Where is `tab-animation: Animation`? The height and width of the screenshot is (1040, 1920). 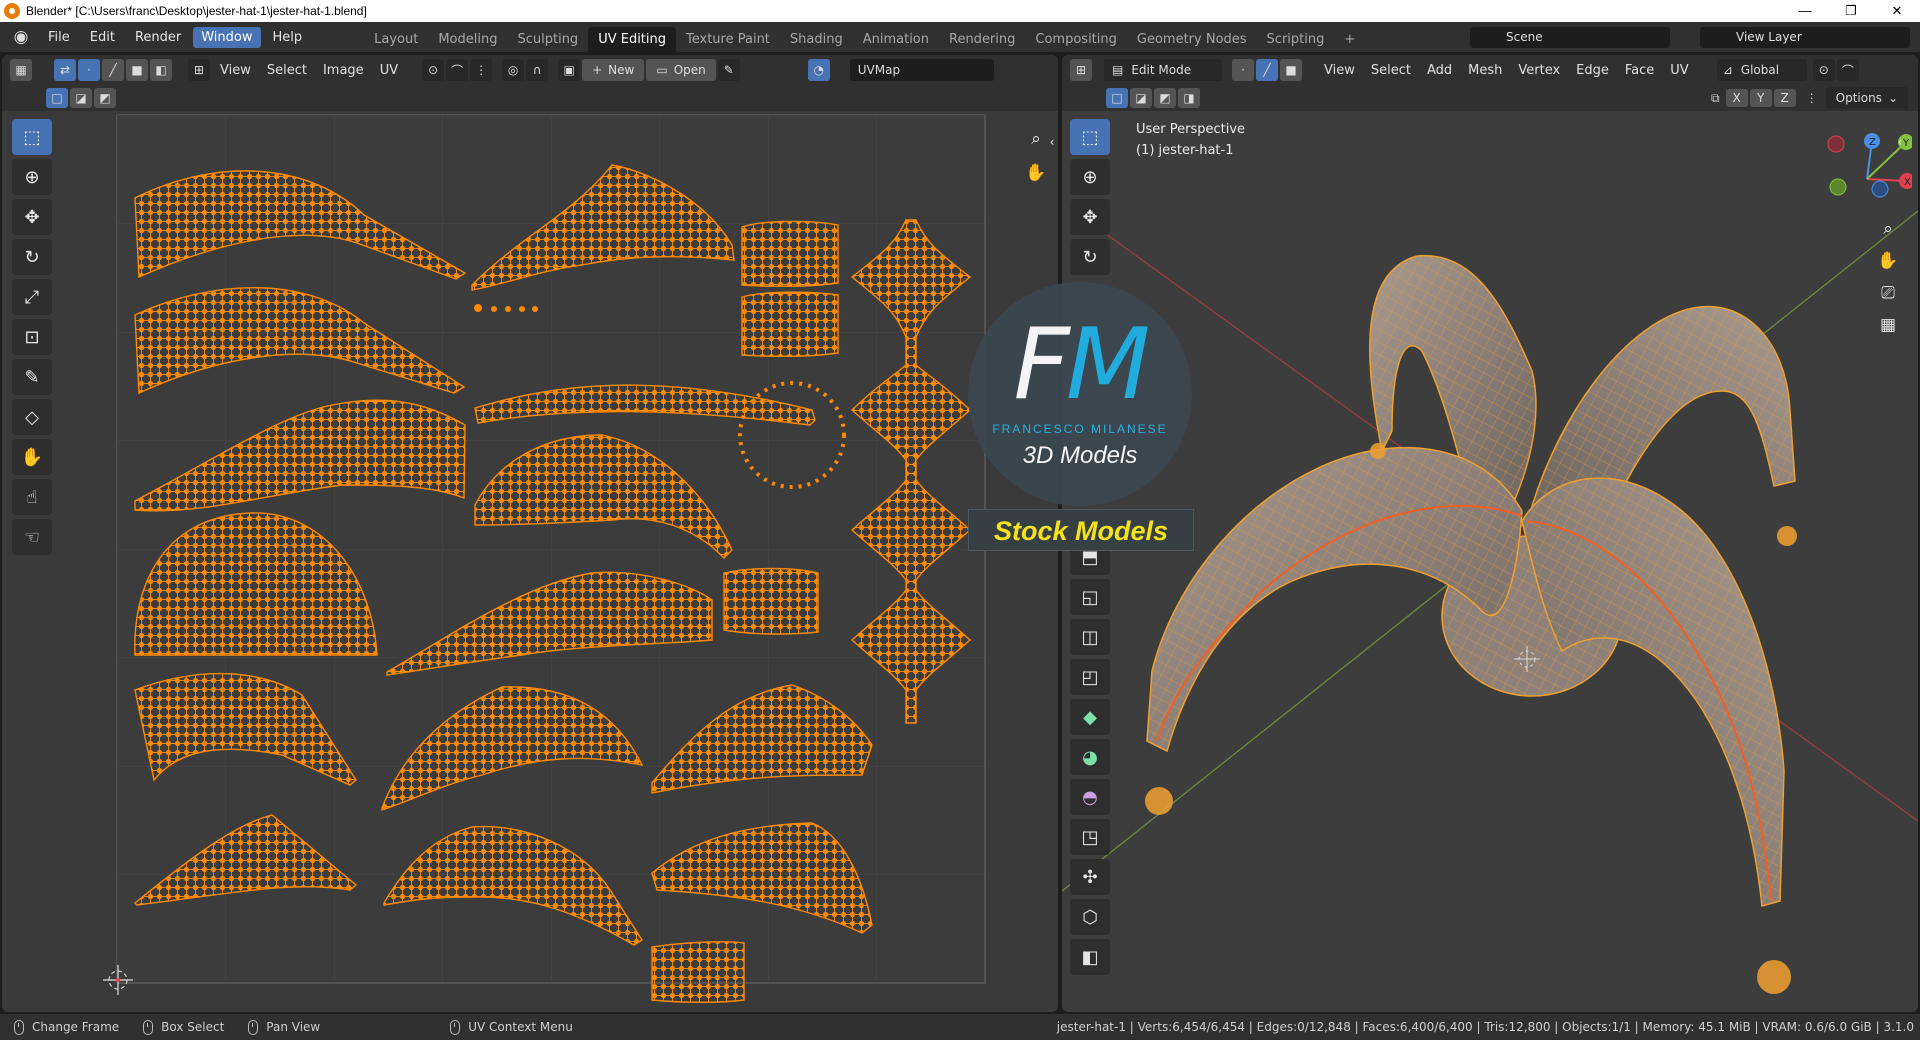
tab-animation: Animation is located at coordinates (896, 39).